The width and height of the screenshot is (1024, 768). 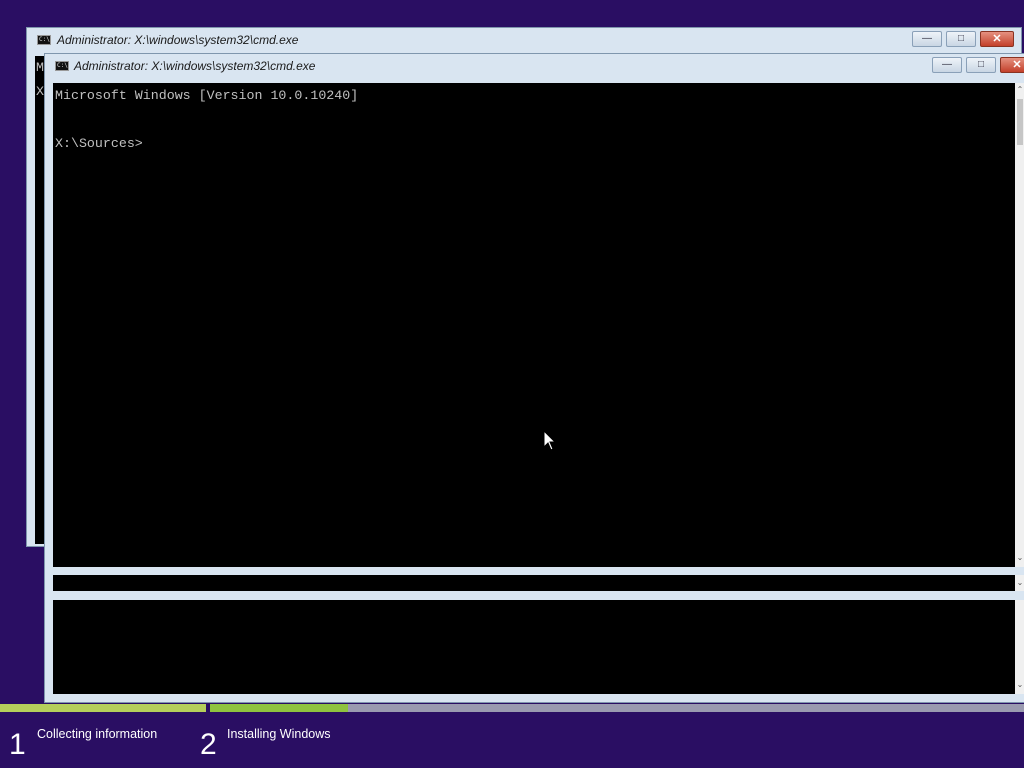 What do you see at coordinates (1019, 325) in the screenshot?
I see `console-vertical-scrollbar: ⌃ ⌄` at bounding box center [1019, 325].